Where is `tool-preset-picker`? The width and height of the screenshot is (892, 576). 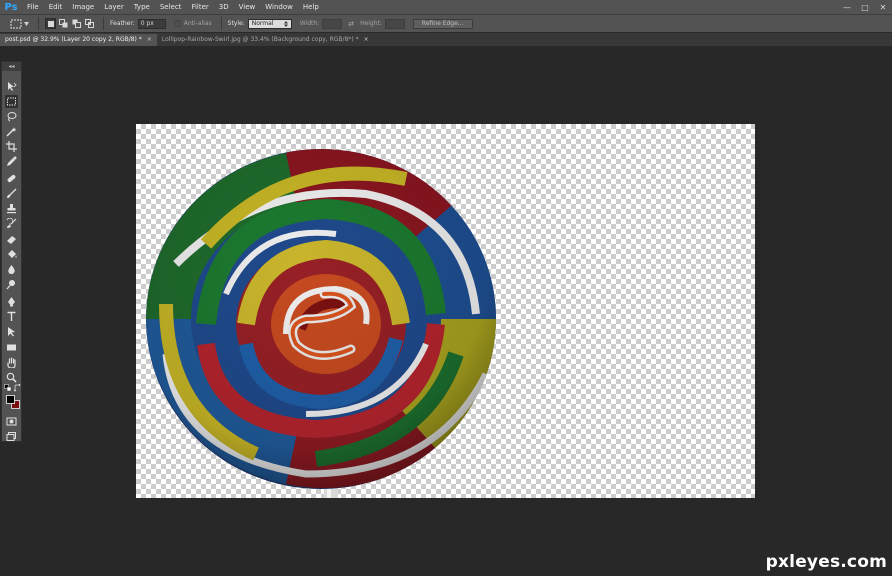
tool-preset-picker is located at coordinates (19, 23).